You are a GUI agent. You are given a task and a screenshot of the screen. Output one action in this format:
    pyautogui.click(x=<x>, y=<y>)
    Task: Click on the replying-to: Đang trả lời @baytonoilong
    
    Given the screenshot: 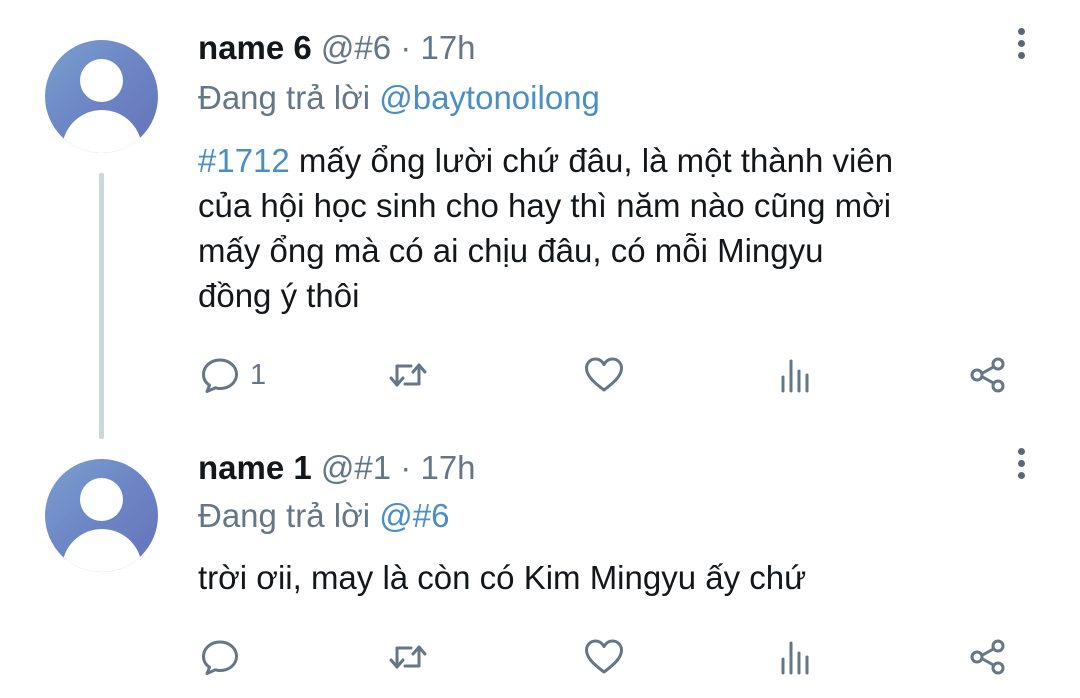 What is the action you would take?
    pyautogui.click(x=399, y=98)
    